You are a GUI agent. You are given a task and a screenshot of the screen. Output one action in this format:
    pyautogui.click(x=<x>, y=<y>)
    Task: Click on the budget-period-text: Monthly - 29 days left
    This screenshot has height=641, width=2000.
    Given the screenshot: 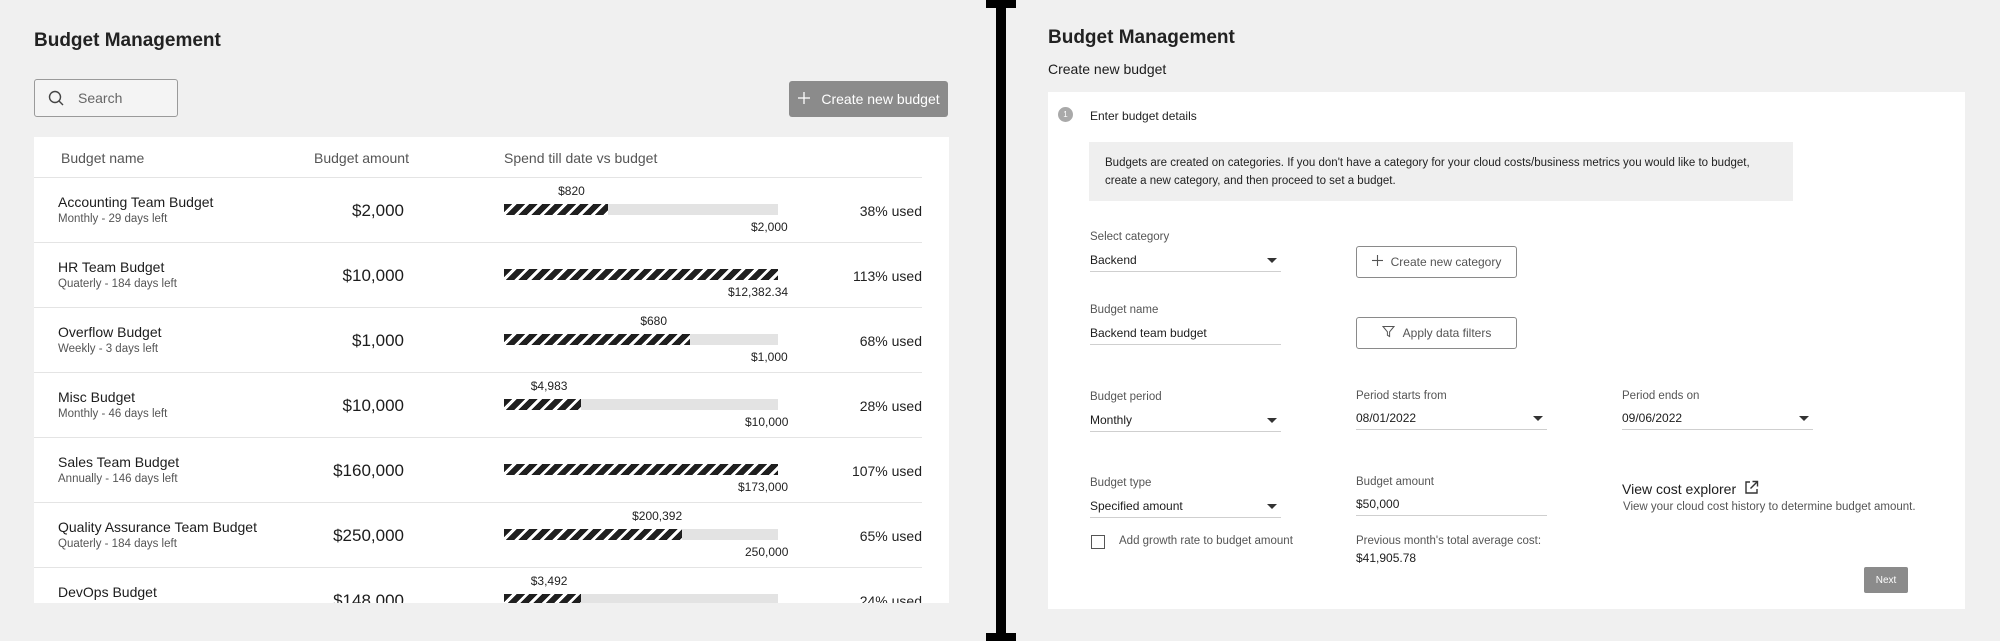 What is the action you would take?
    pyautogui.click(x=113, y=219)
    